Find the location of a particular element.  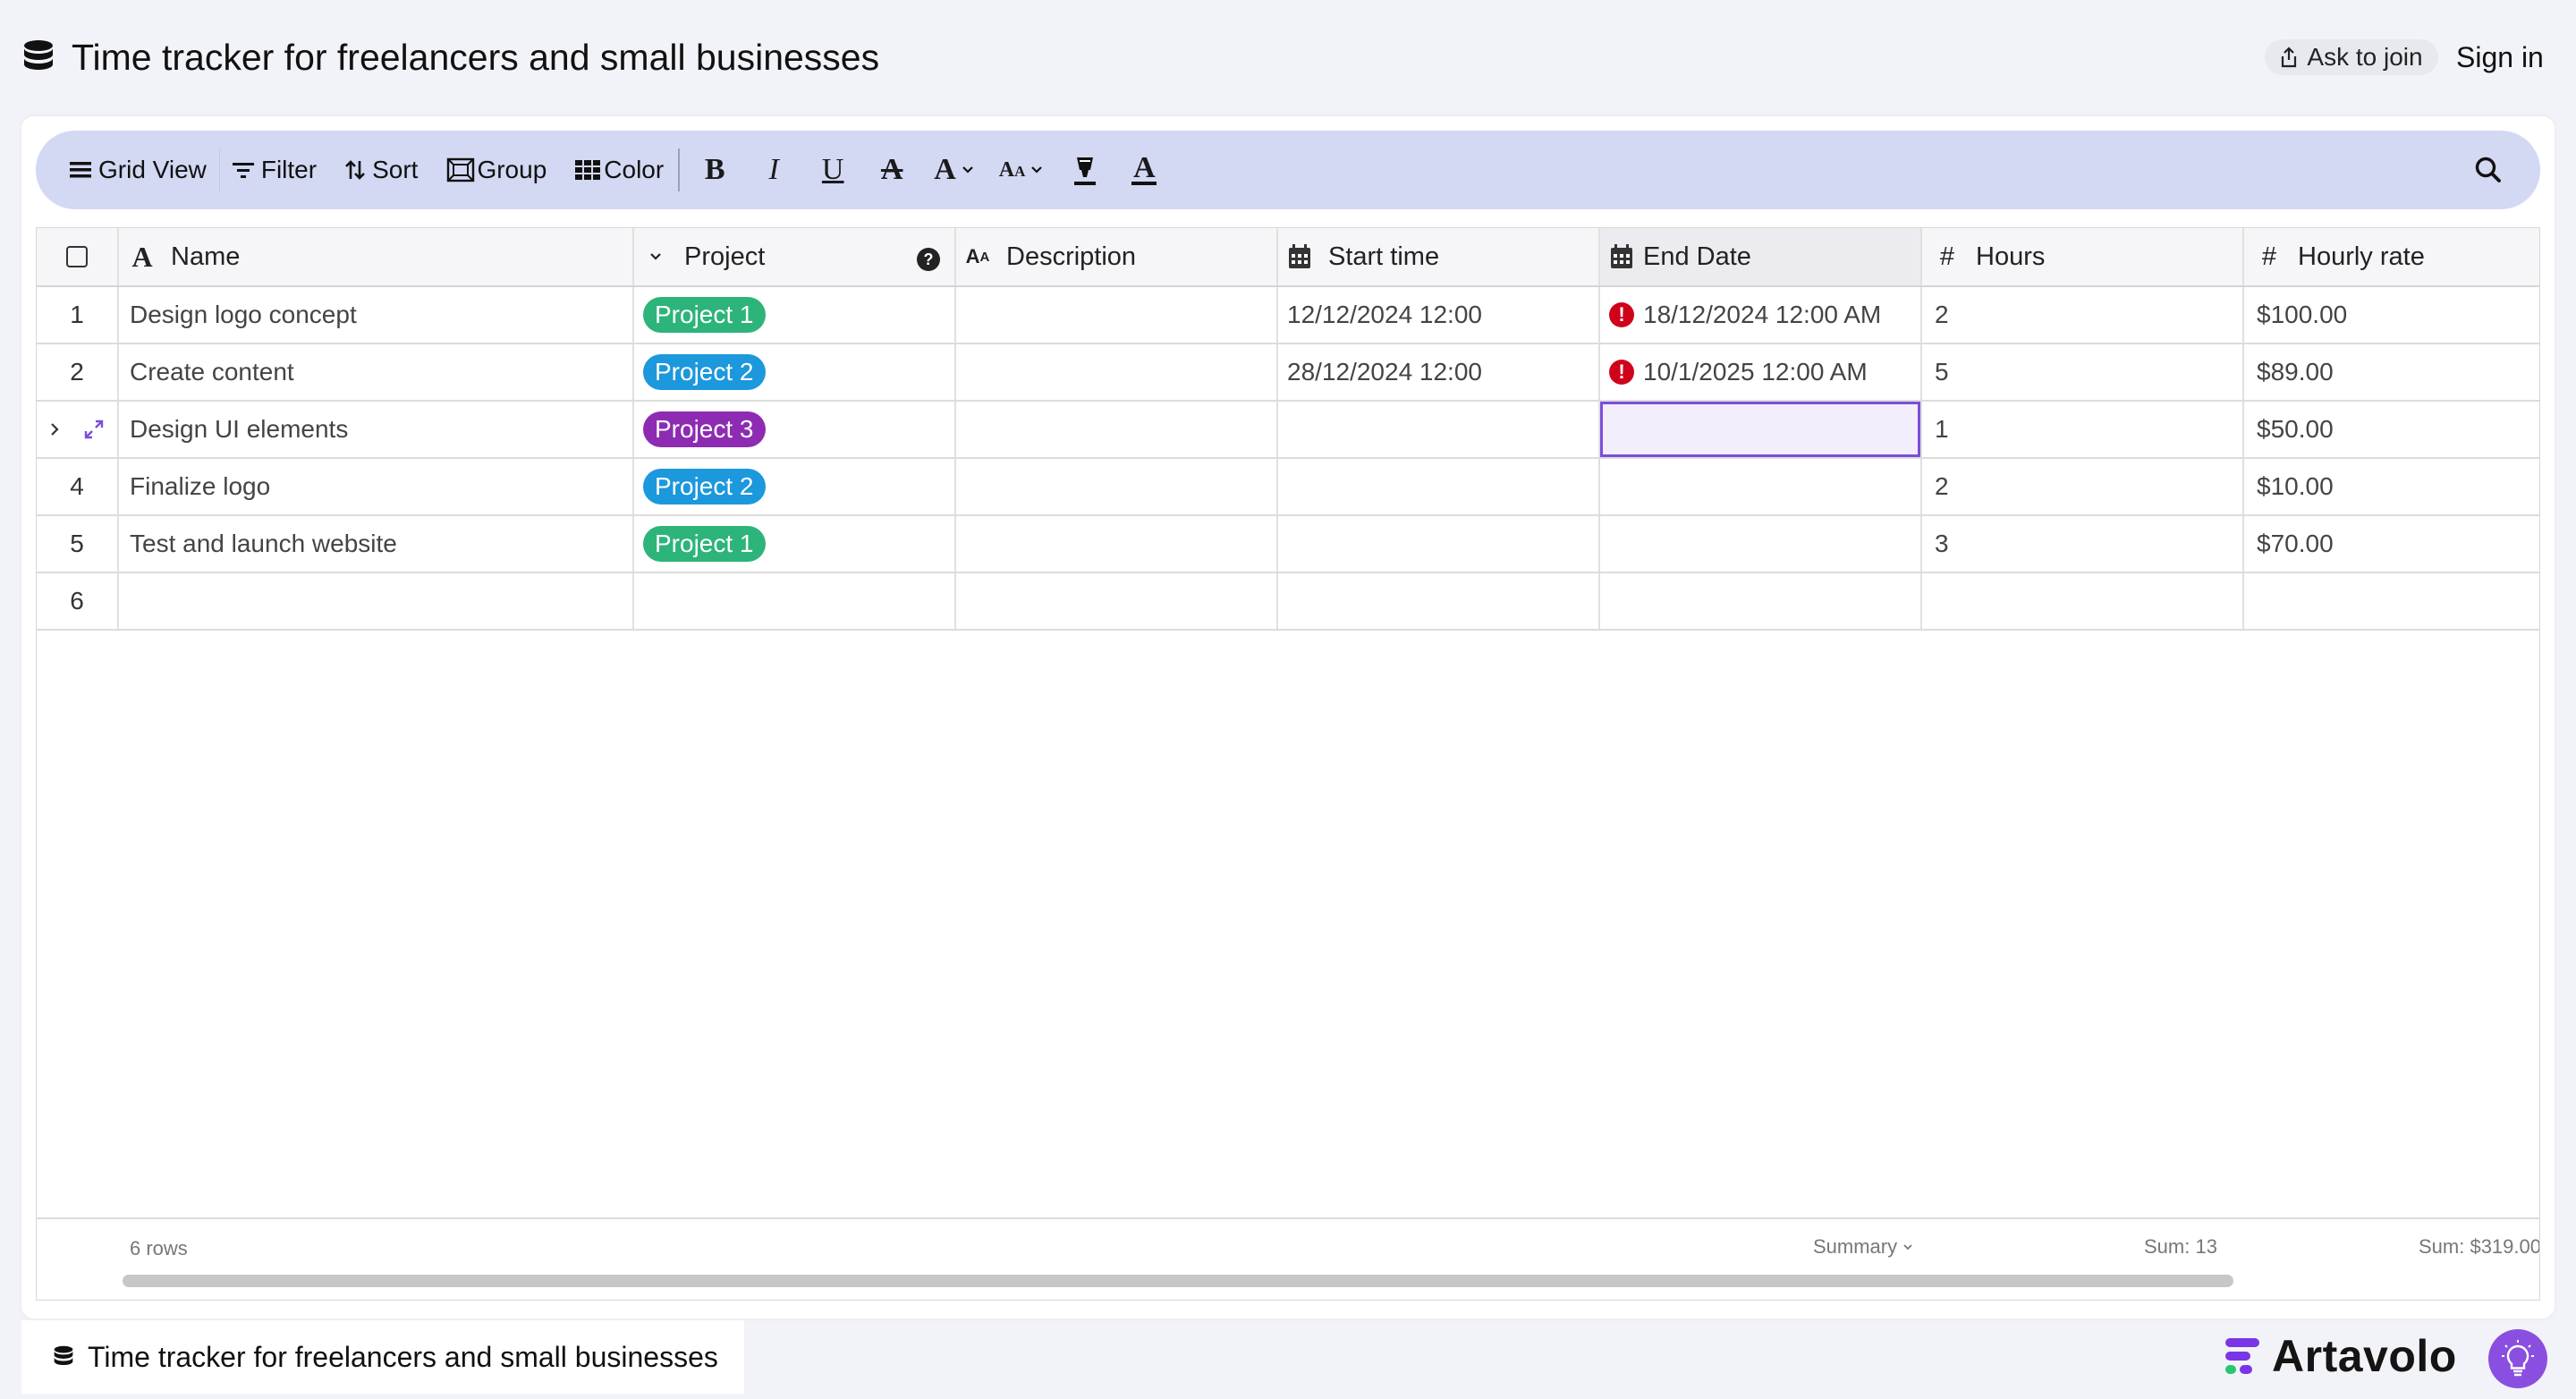

name-cell: Design UI elements is located at coordinates (376, 429).